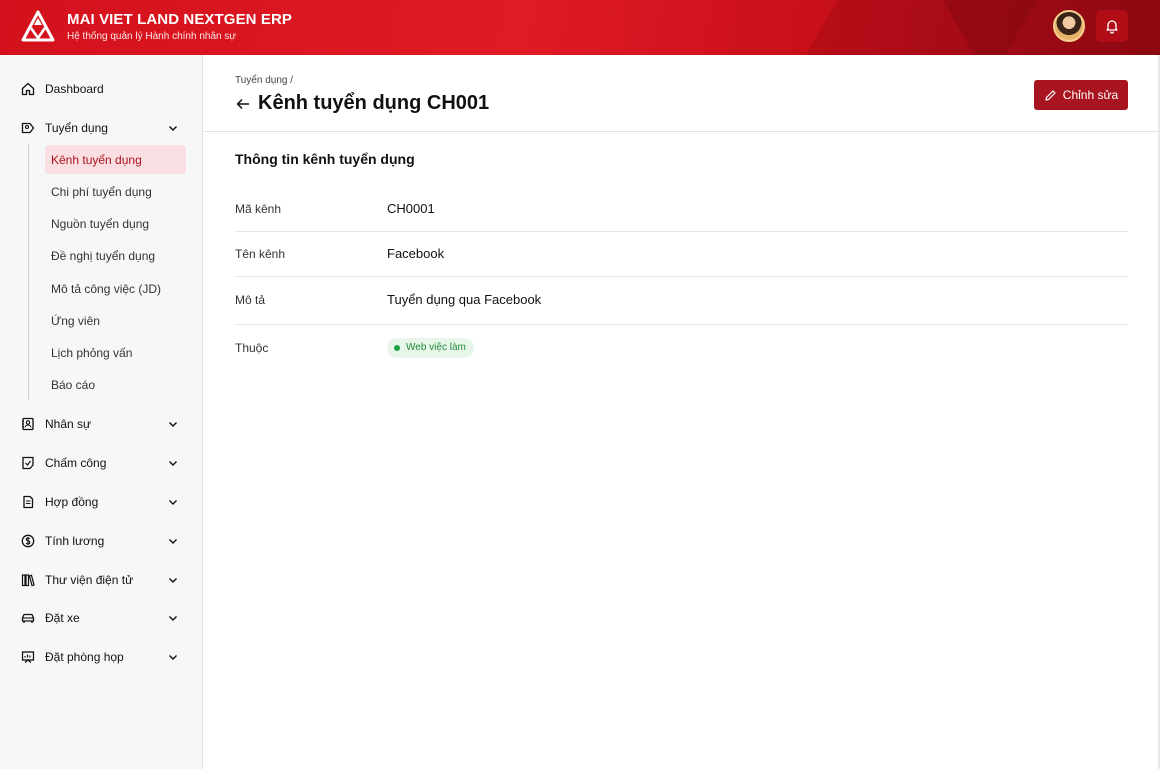  What do you see at coordinates (180, 19) in the screenshot?
I see `brand-title: MAI VIET LAND NEXTGEN ERP` at bounding box center [180, 19].